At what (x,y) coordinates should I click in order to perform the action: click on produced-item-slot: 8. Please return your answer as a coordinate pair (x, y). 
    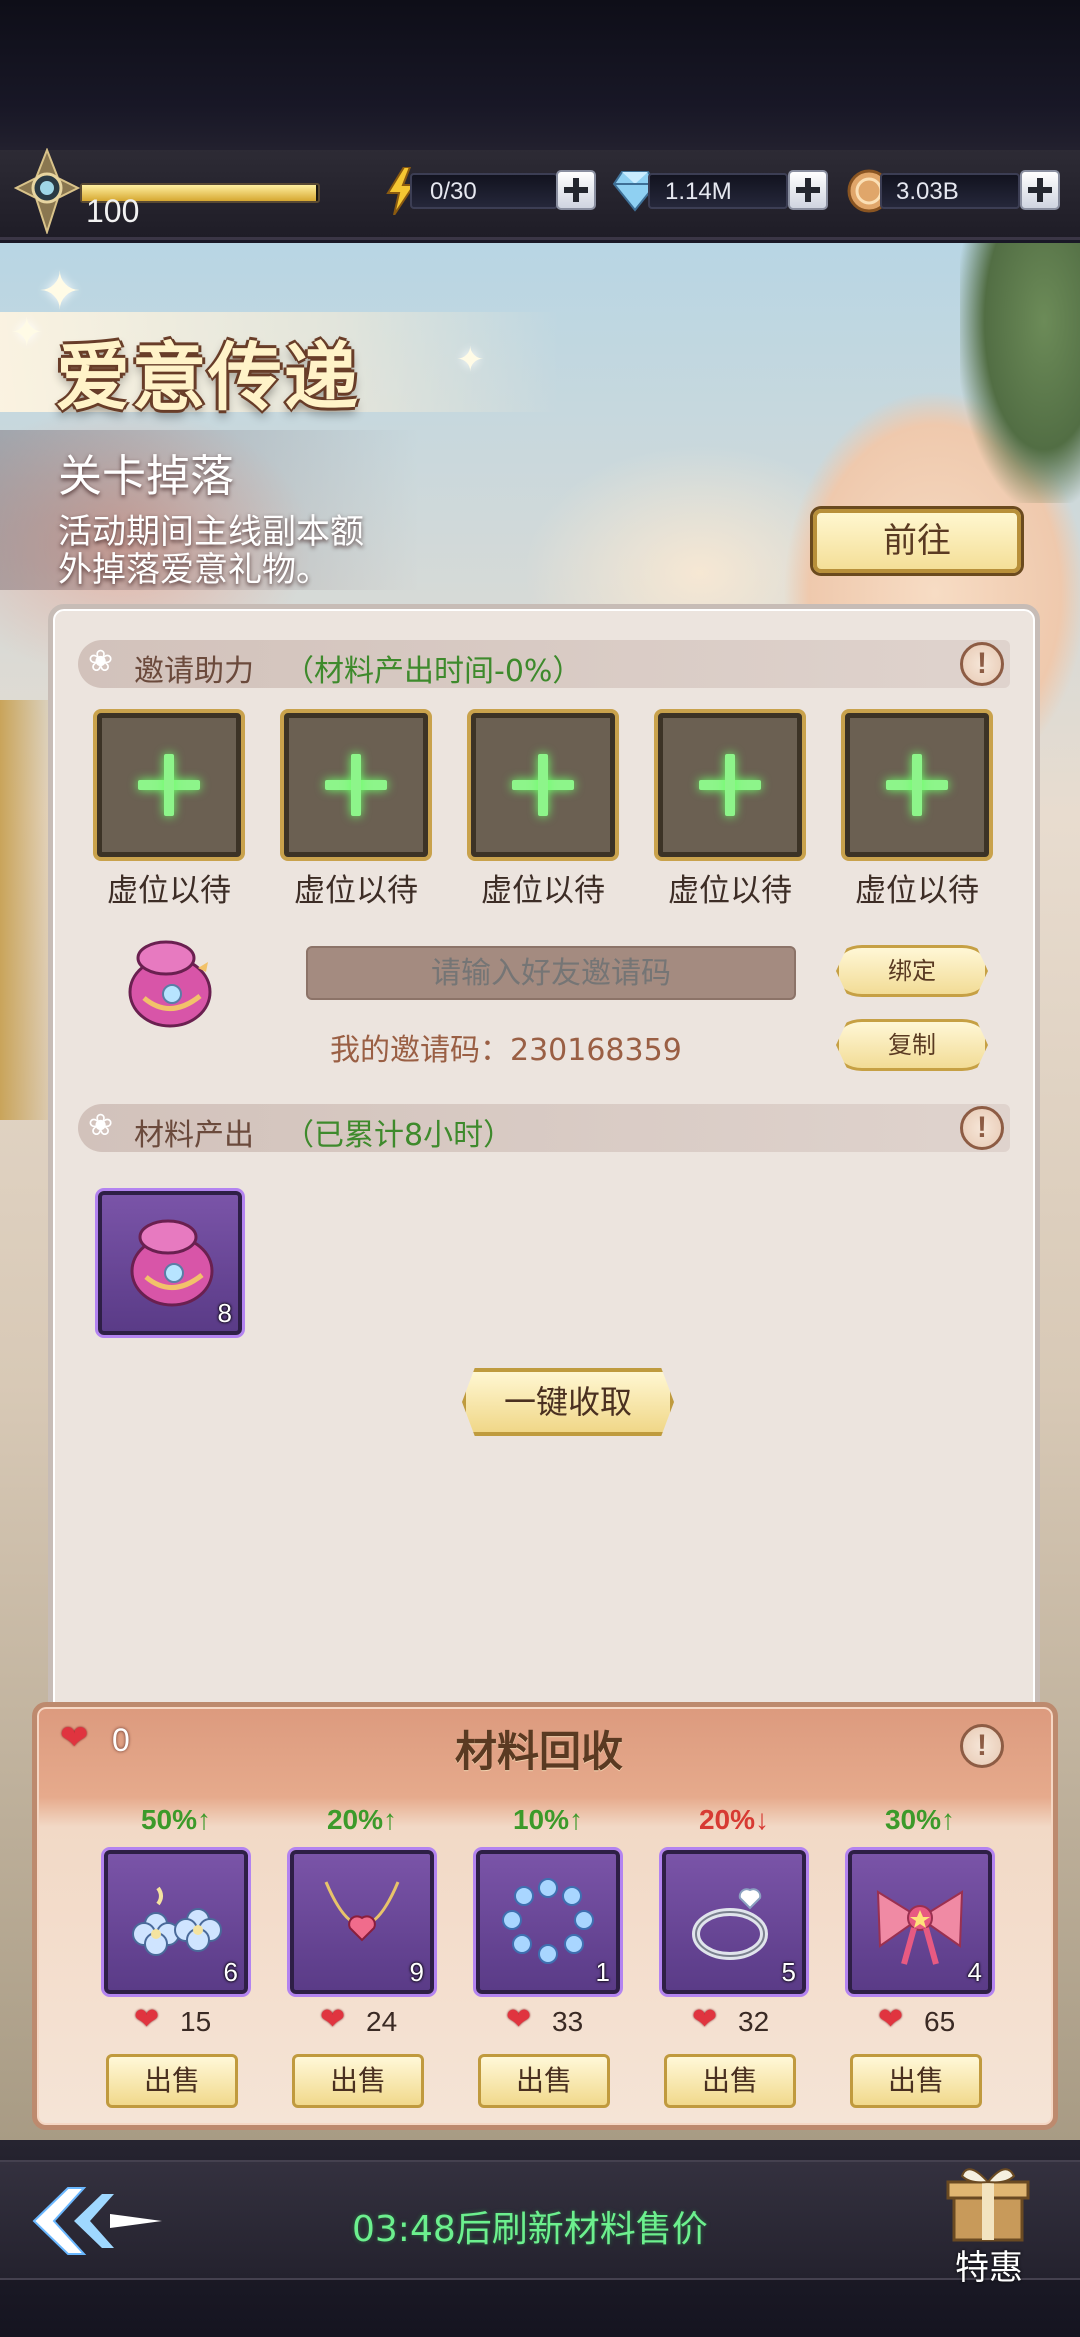
    Looking at the image, I should click on (170, 1263).